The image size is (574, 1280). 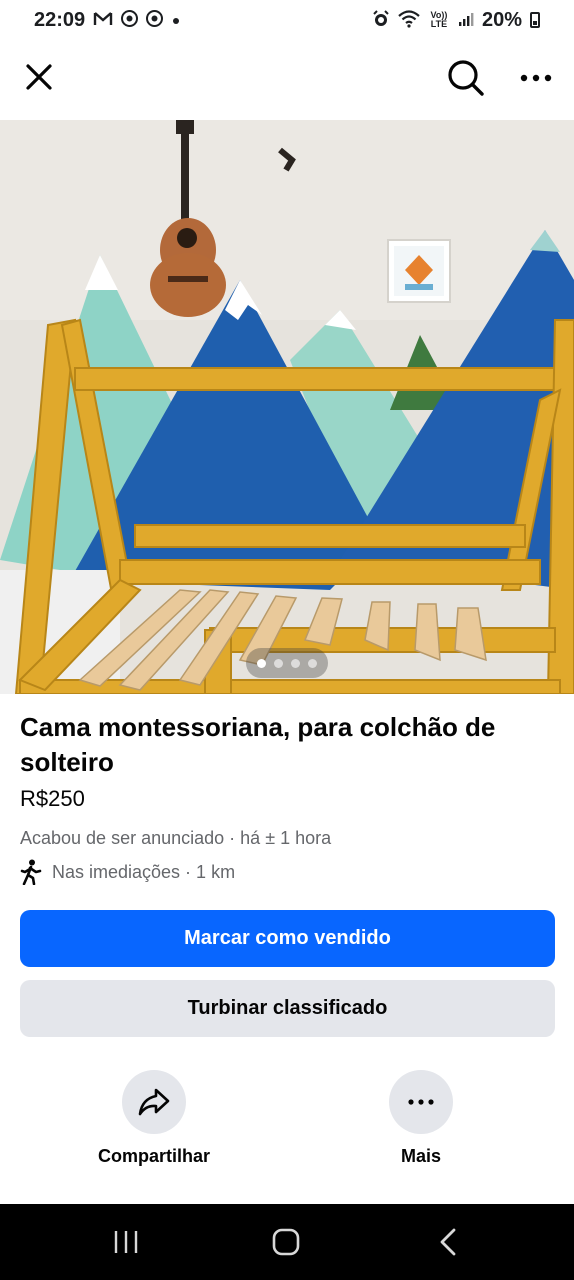 I want to click on system-nav-bar, so click(x=287, y=1242).